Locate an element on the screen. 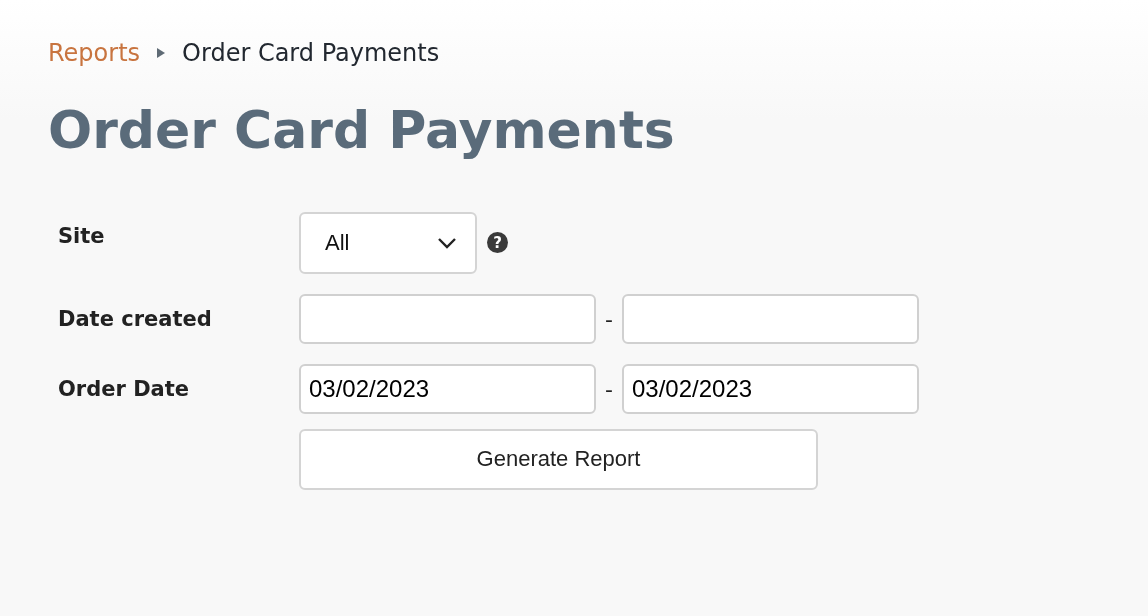 This screenshot has width=1148, height=616. site-dropdown: All is located at coordinates (388, 243).